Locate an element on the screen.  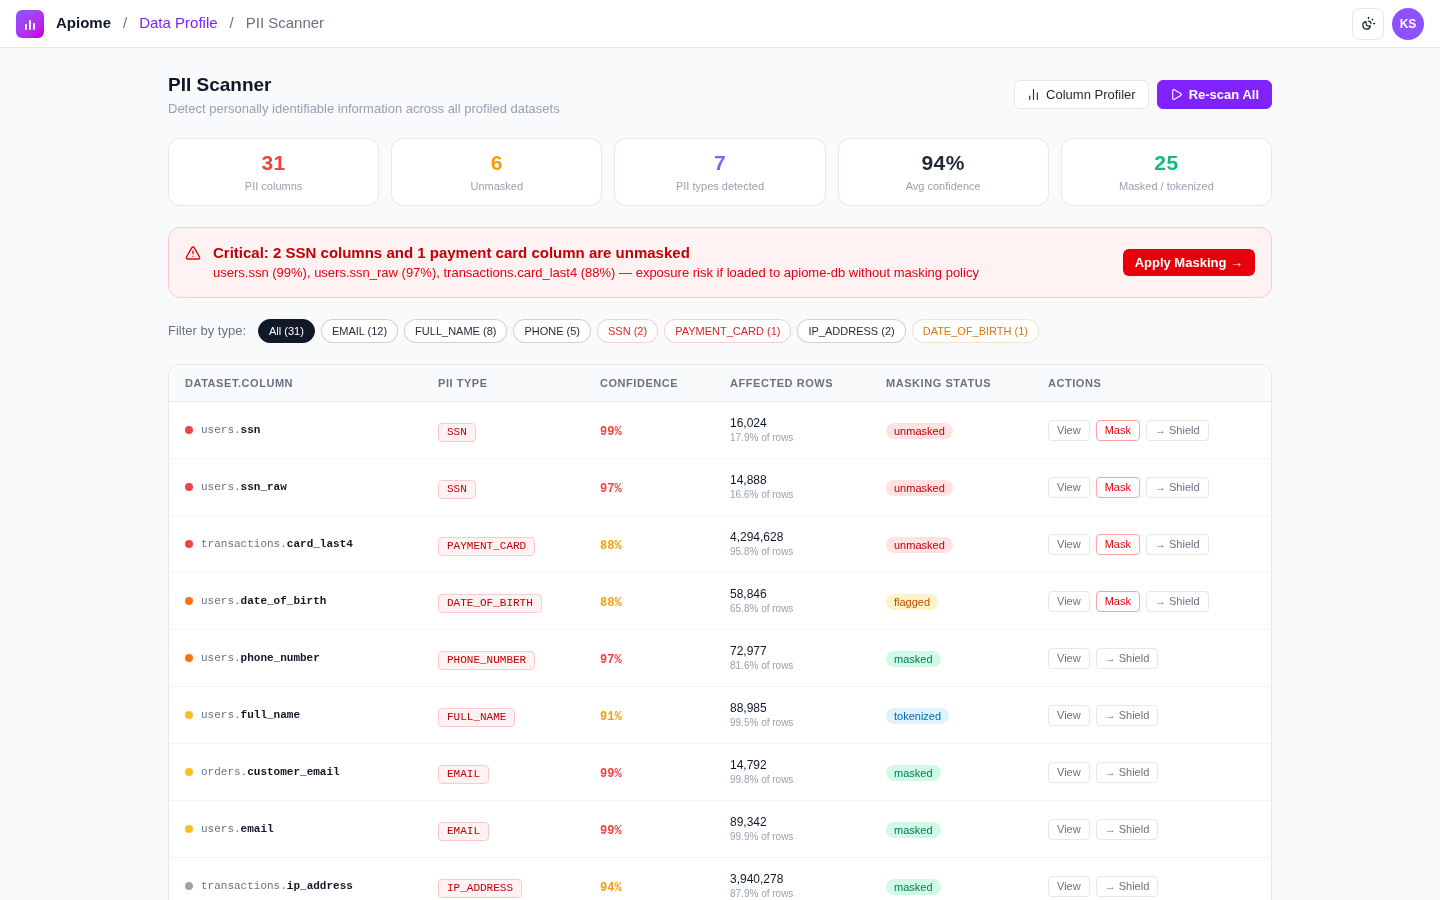
breadcrumb-current: PII Scanner is located at coordinates (285, 23).